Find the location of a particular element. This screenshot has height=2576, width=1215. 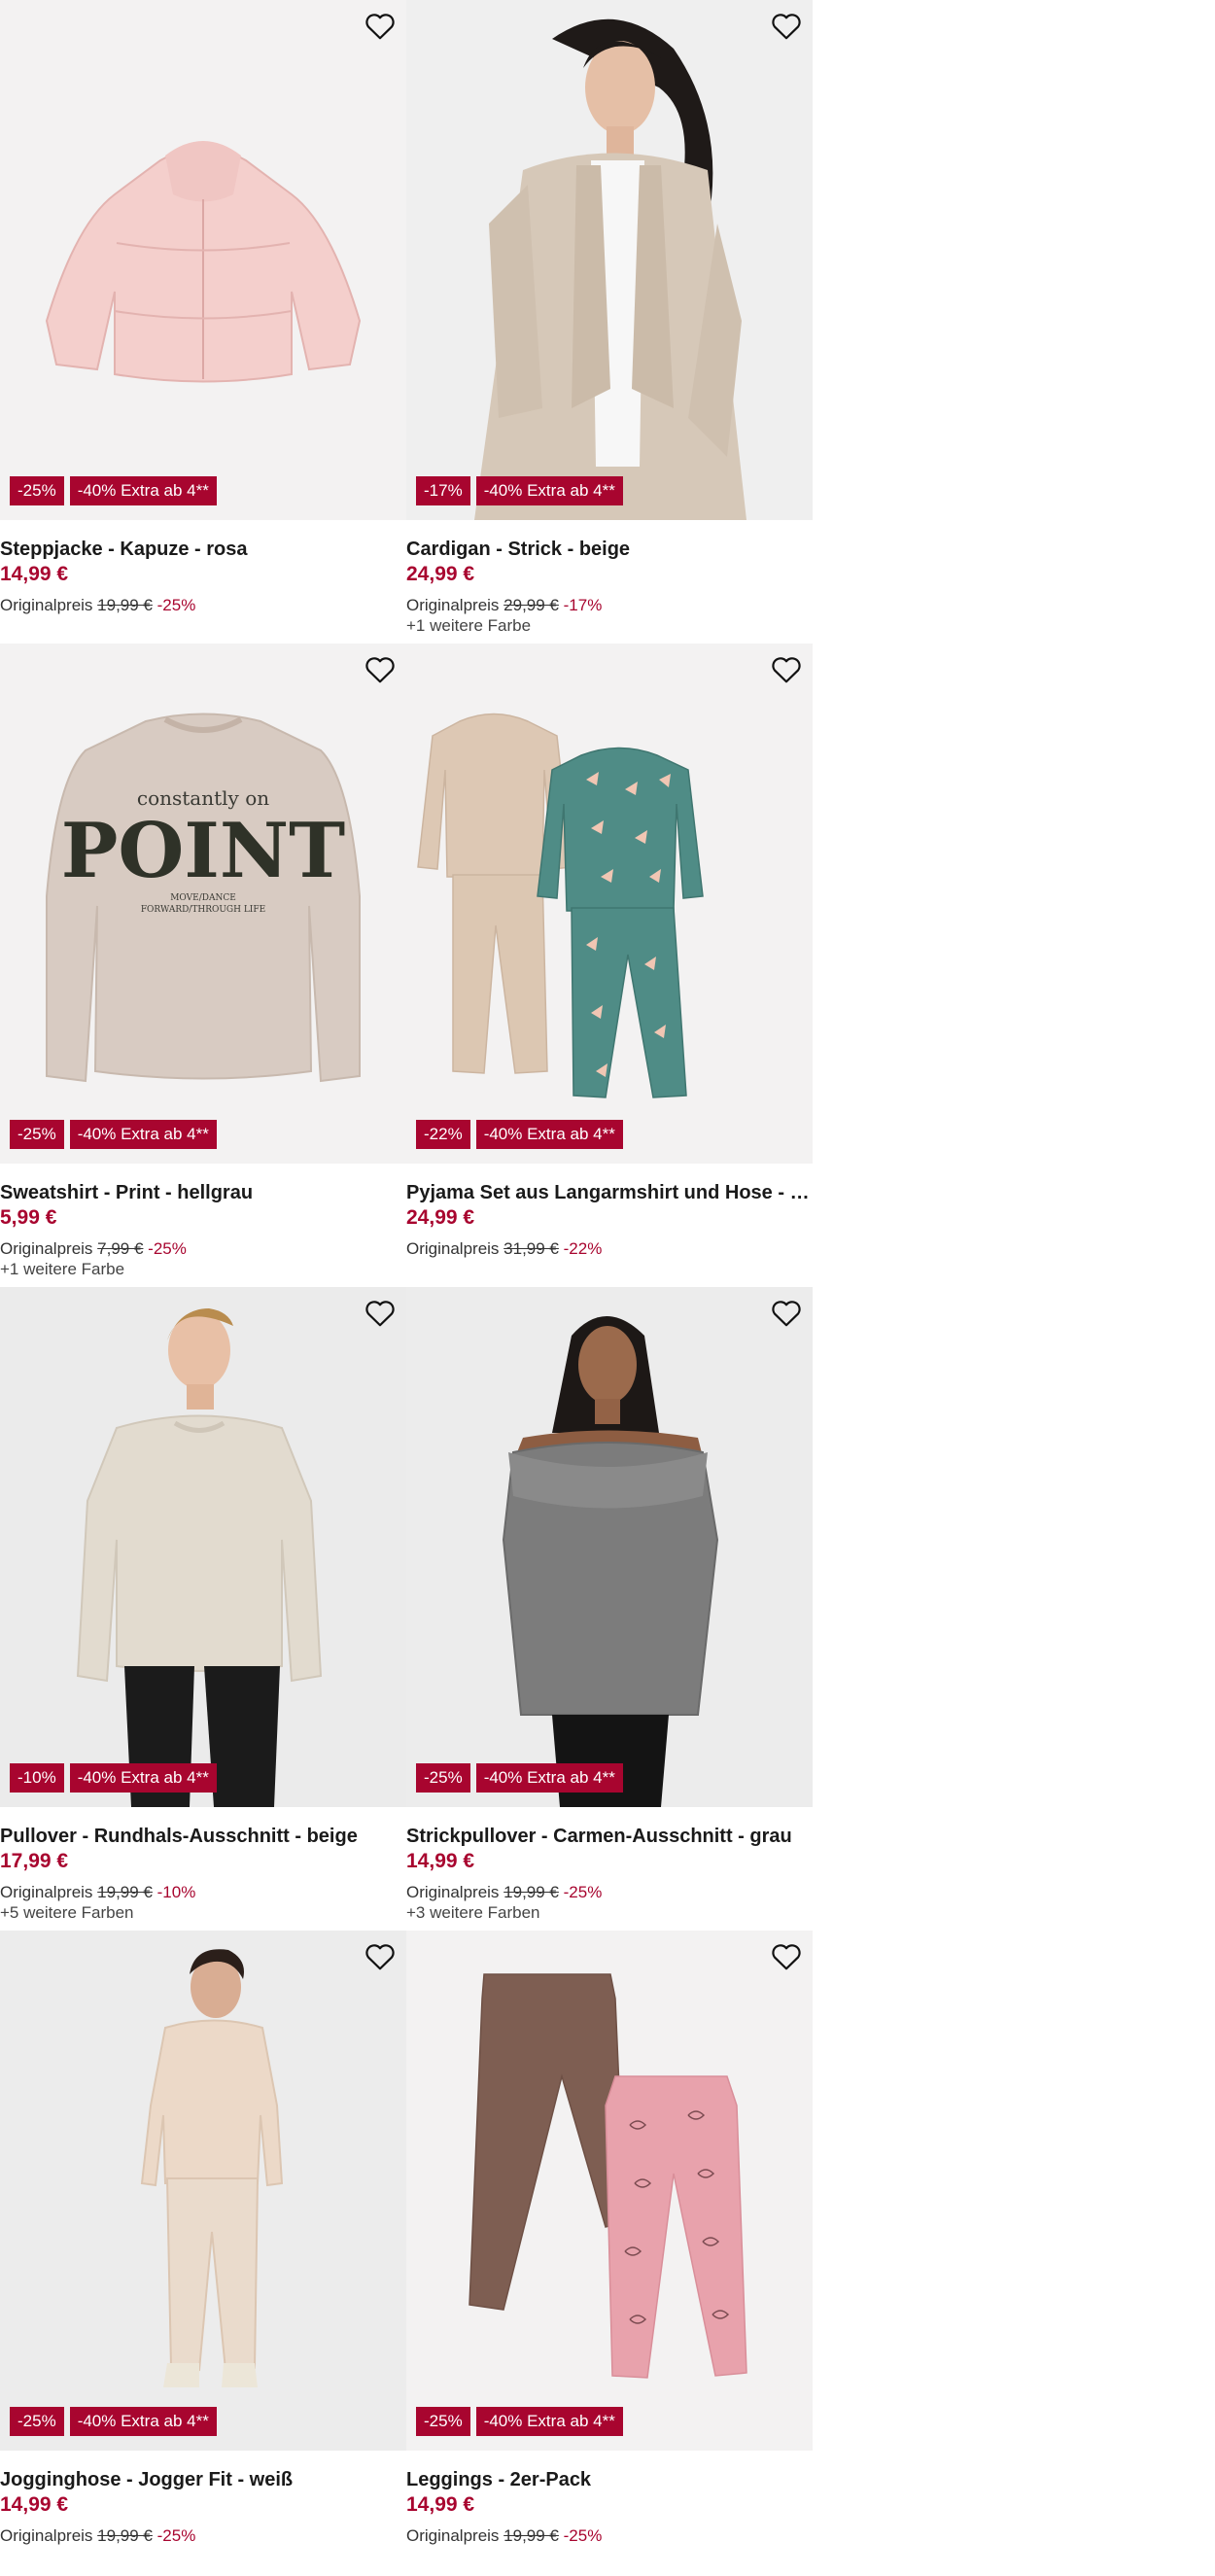

model-beige-pullover-image is located at coordinates (203, 1547).